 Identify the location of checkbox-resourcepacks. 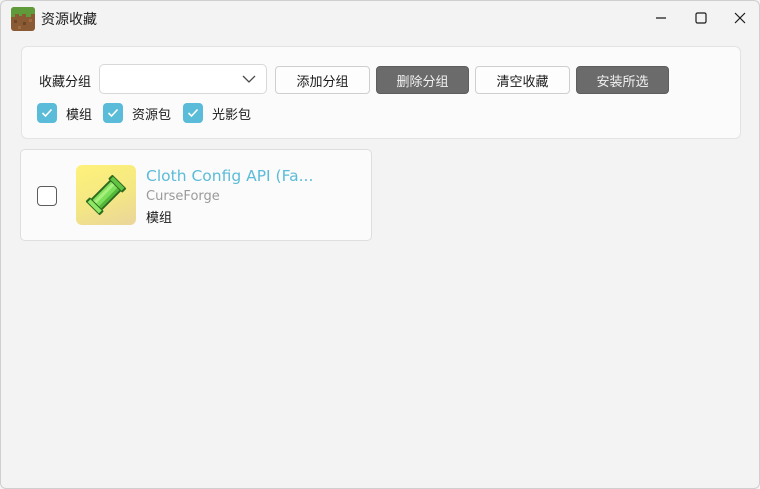
(113, 113).